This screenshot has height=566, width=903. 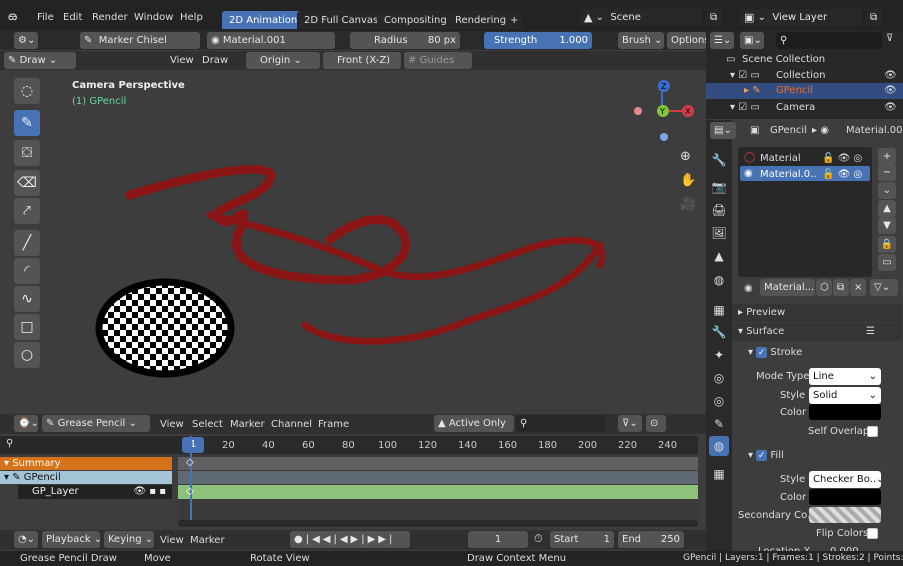 I want to click on physics-tab-icon: ◎, so click(x=719, y=378).